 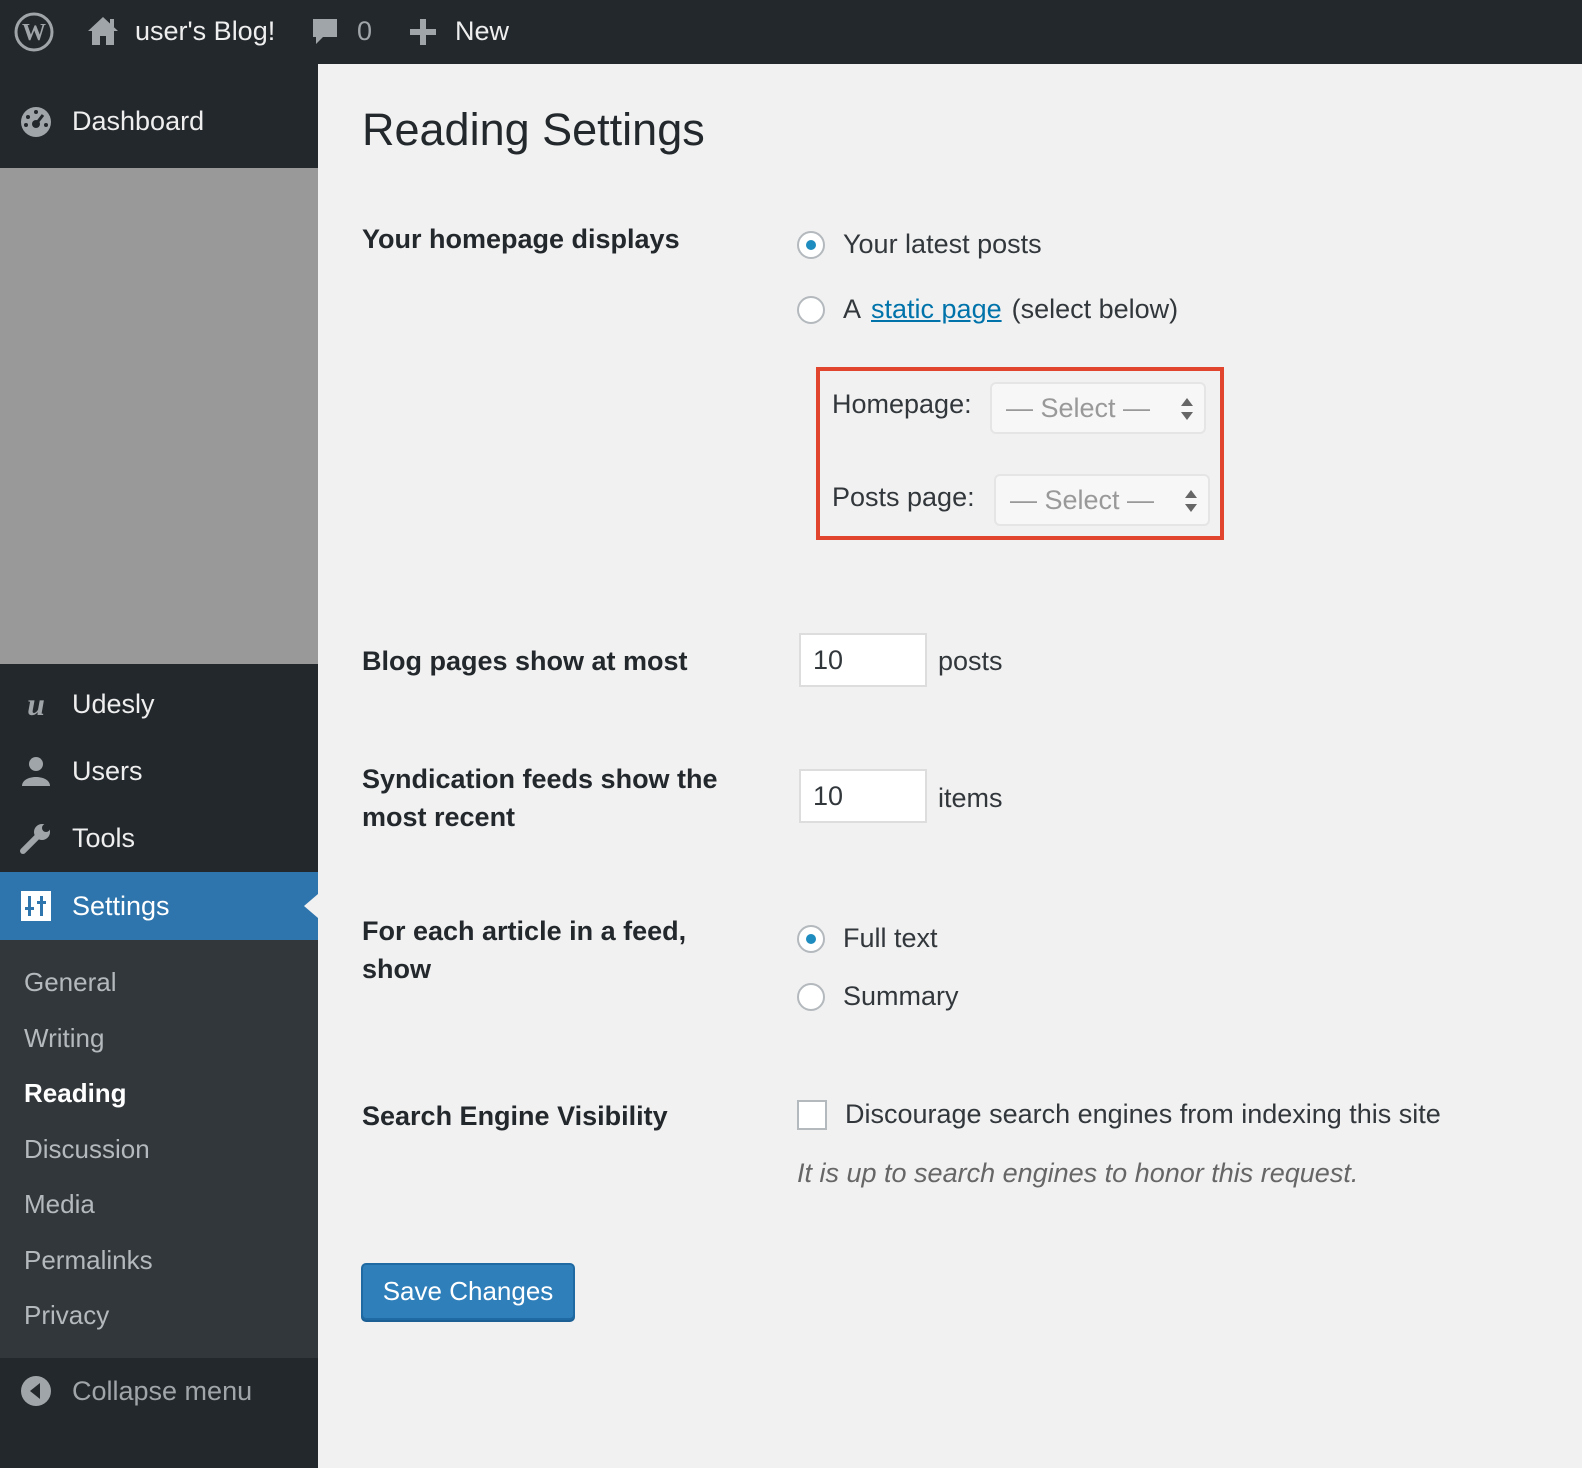 What do you see at coordinates (439, 817) in the screenshot?
I see `syndication-label-line2: most recent` at bounding box center [439, 817].